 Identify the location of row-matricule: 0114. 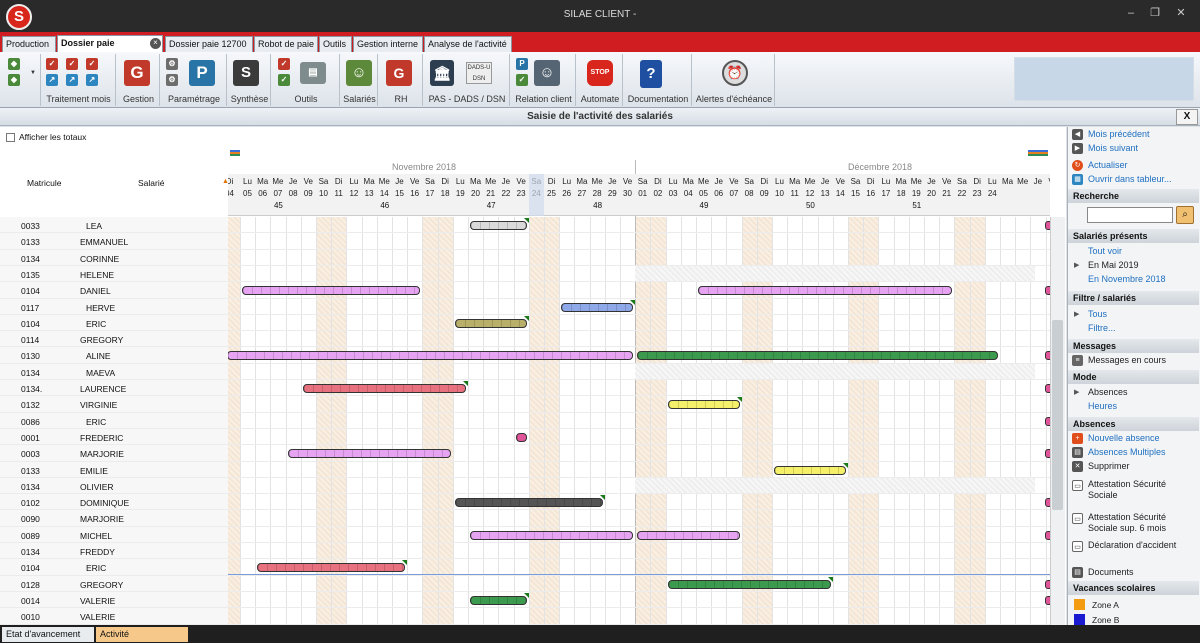
(30, 340).